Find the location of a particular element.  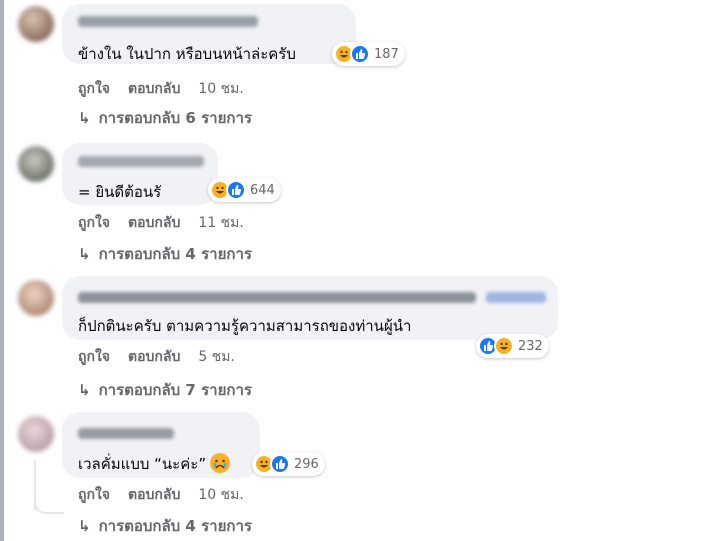

reaction-count: 296 is located at coordinates (306, 464).